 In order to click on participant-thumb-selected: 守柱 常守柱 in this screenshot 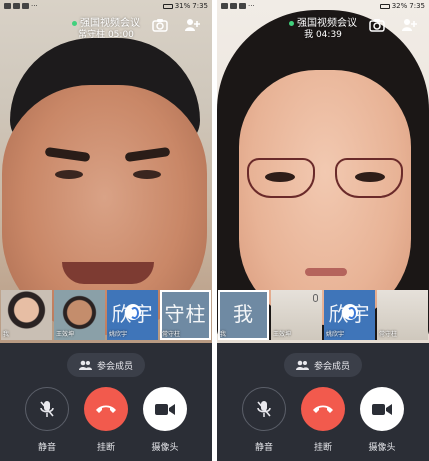, I will do `click(185, 315)`.